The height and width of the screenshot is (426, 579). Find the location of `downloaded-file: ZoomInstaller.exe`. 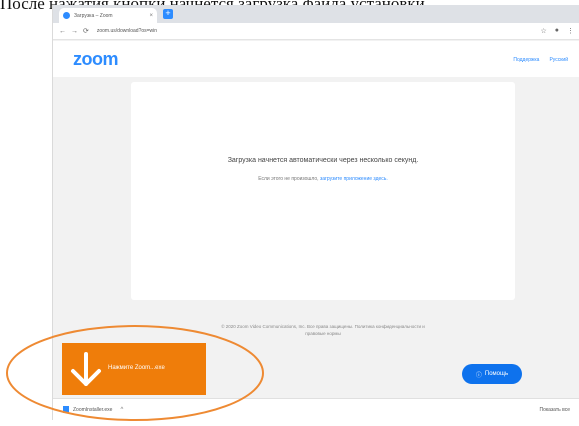

downloaded-file: ZoomInstaller.exe is located at coordinates (87, 409).